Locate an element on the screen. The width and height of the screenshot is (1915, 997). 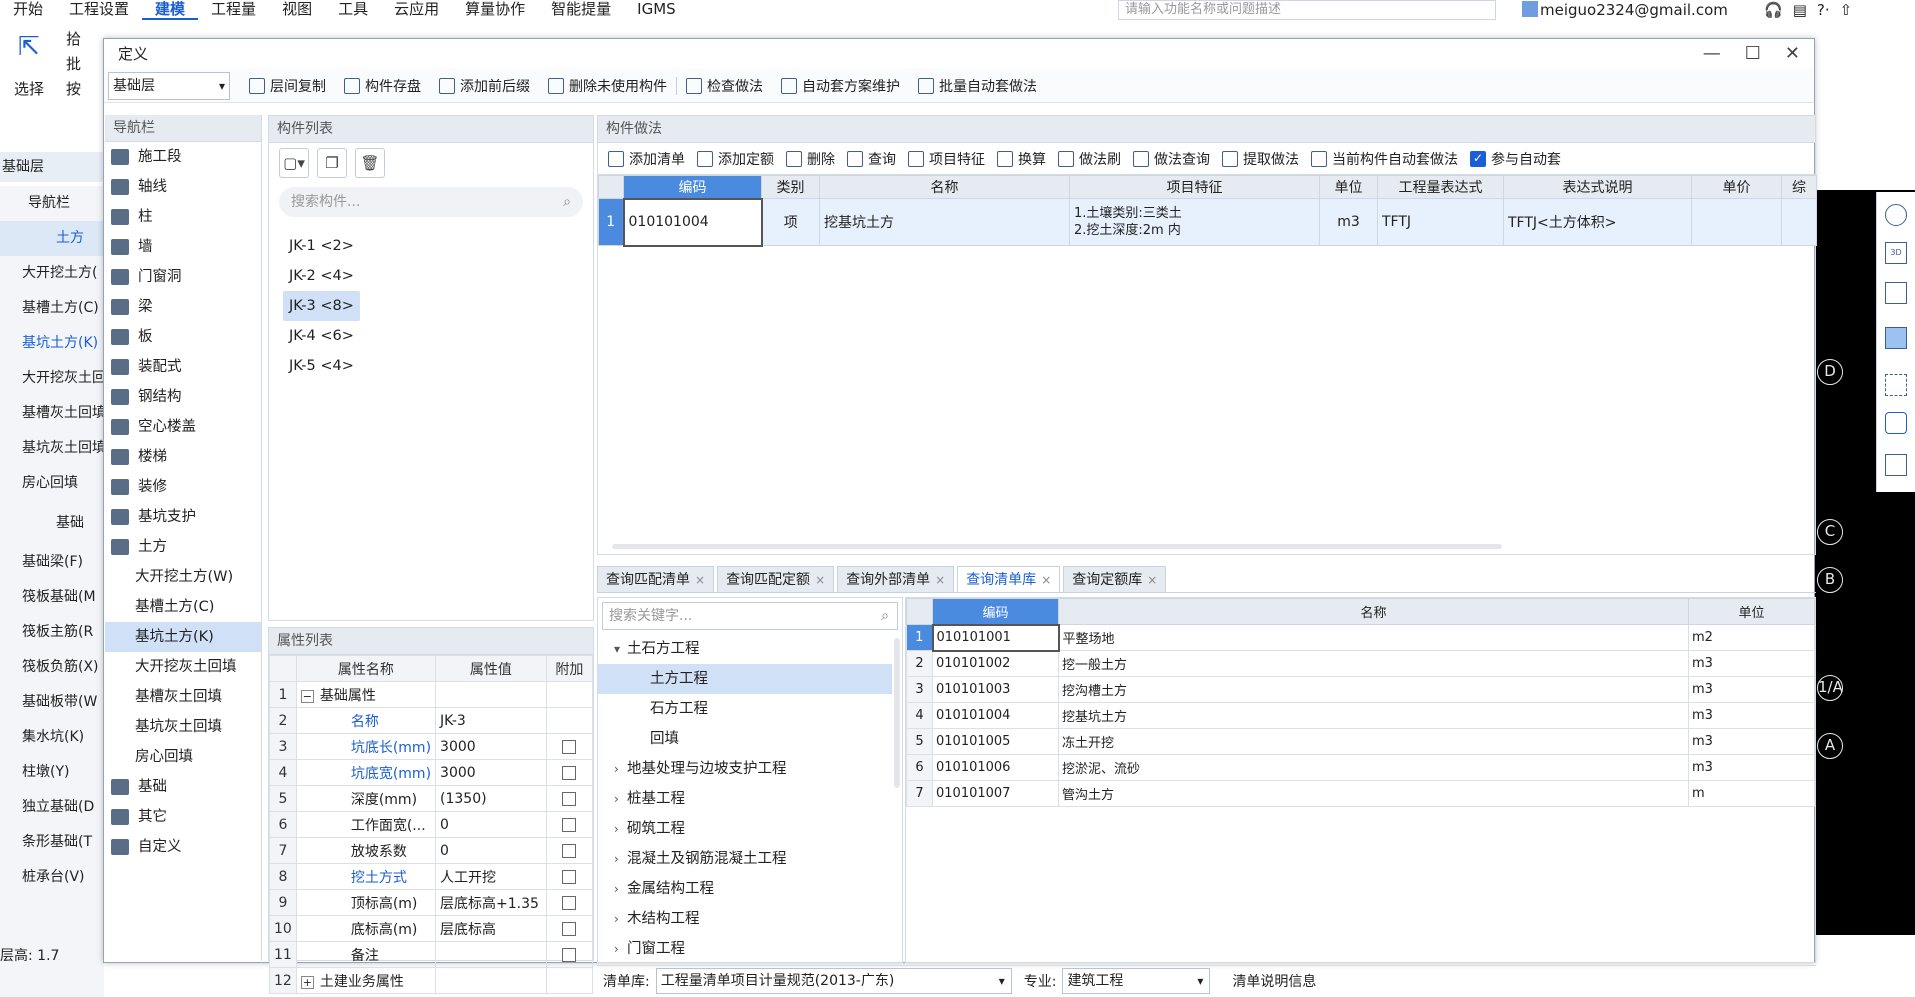
method-code: 010101004 is located at coordinates (692, 222).